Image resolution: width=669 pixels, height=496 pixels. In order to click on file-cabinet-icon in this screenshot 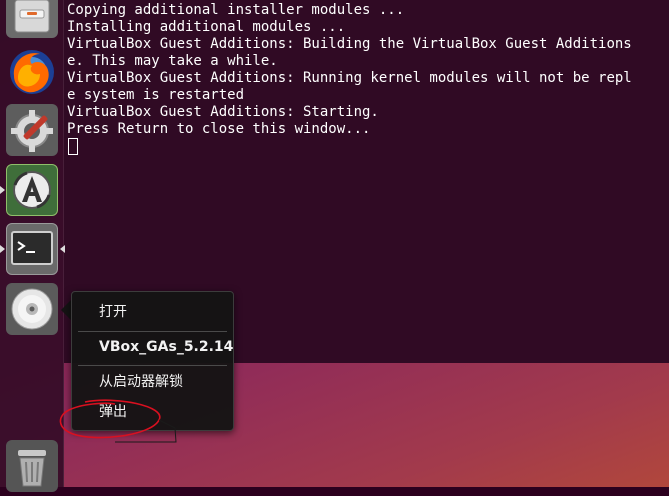, I will do `click(32, 16)`.